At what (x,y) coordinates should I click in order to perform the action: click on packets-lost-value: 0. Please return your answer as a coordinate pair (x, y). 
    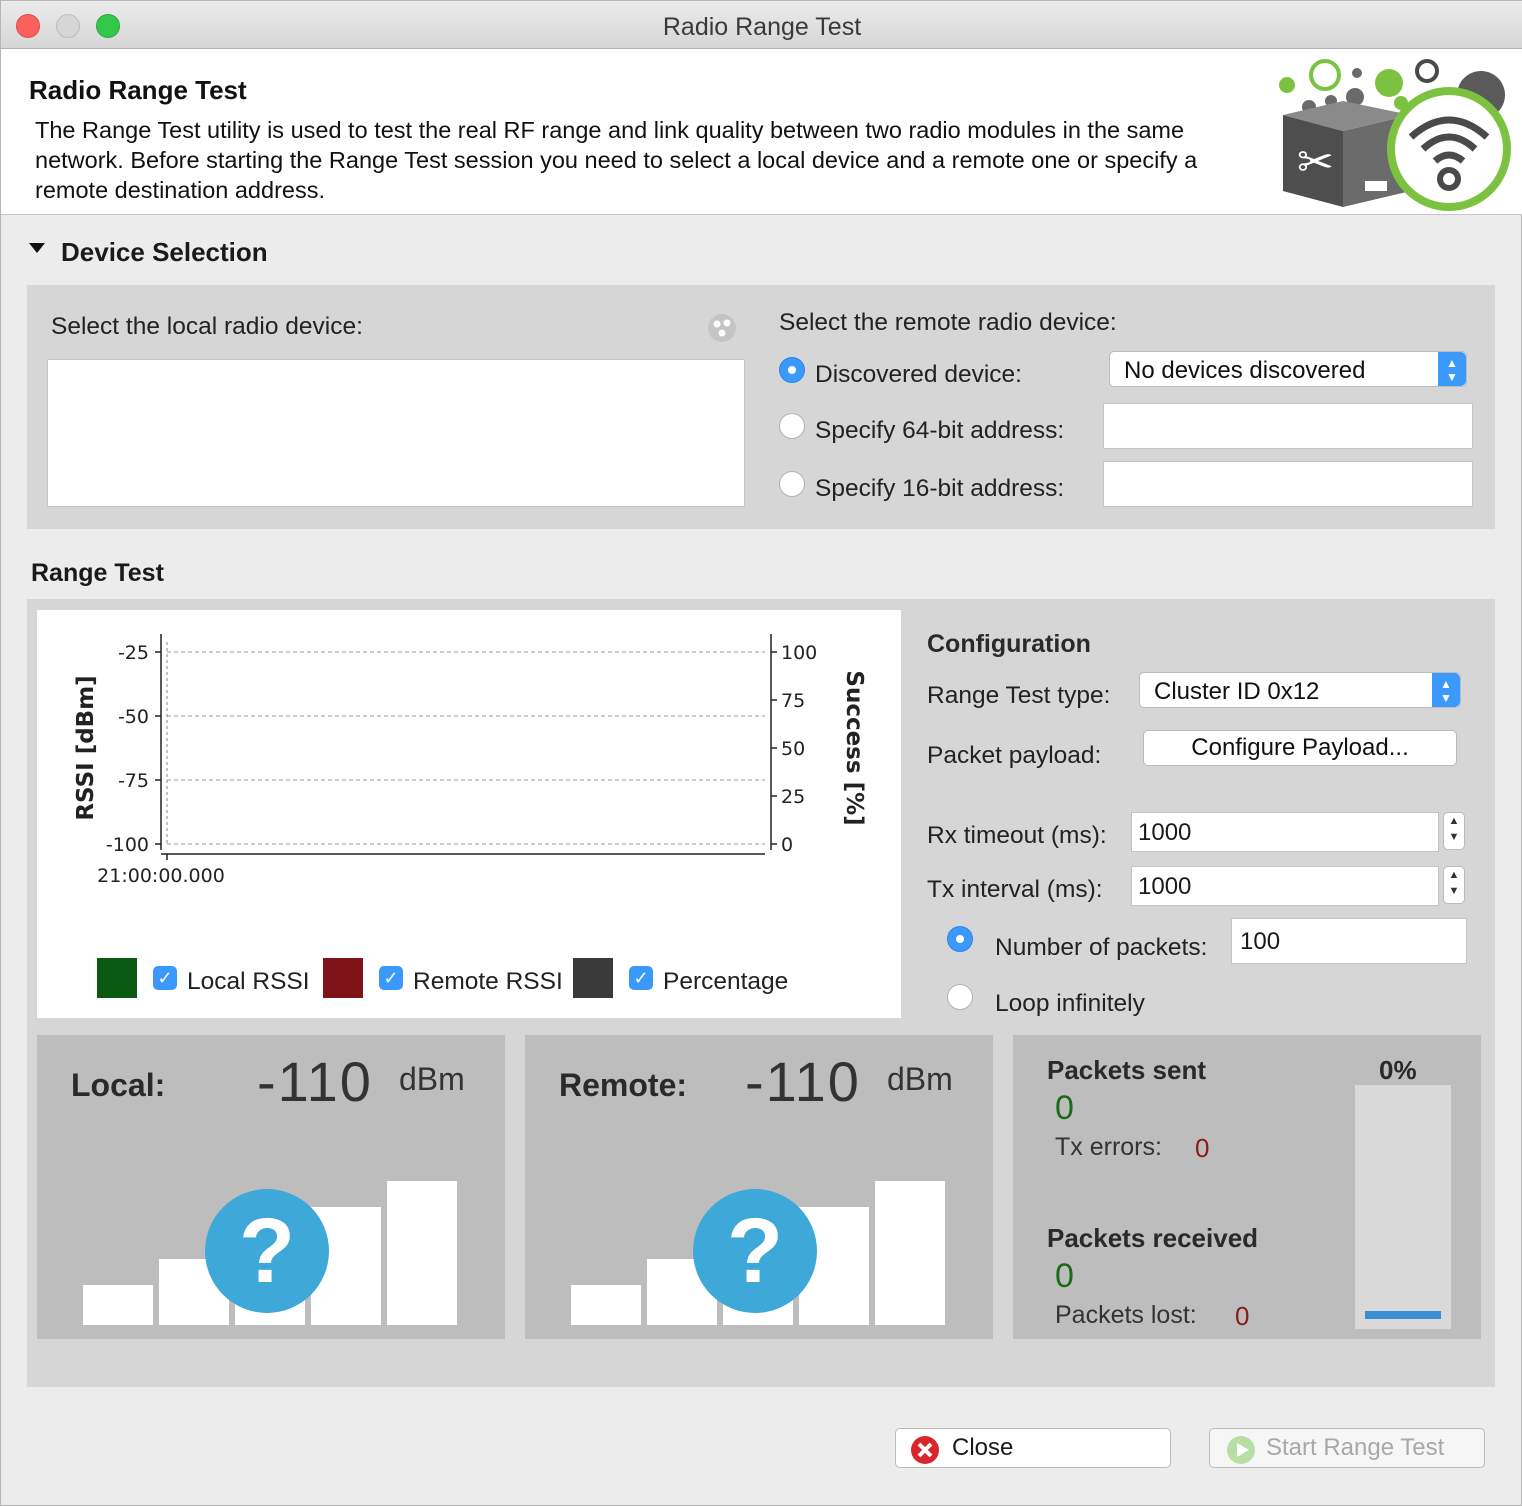
    Looking at the image, I should click on (1242, 1316).